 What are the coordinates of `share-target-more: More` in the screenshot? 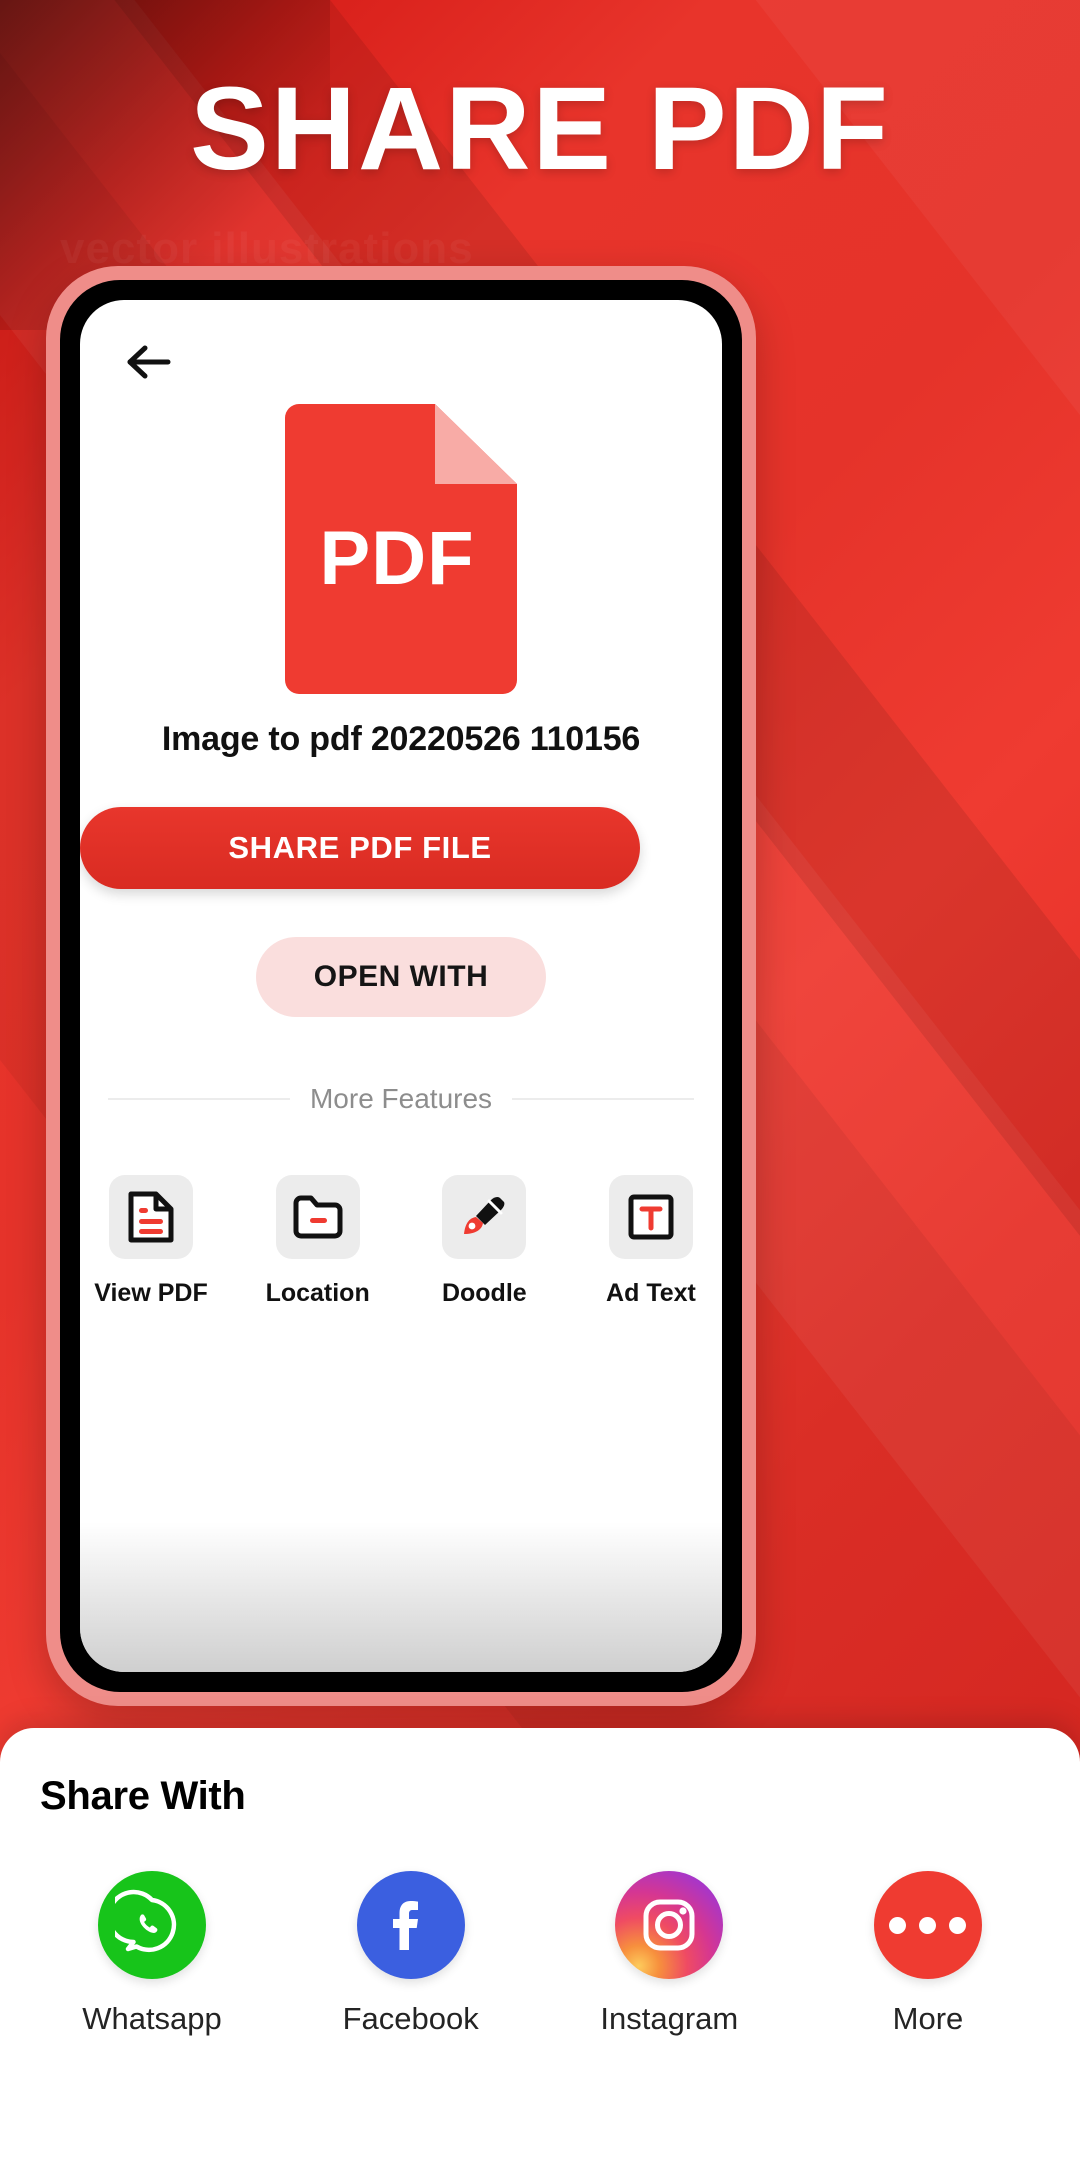 It's located at (928, 1954).